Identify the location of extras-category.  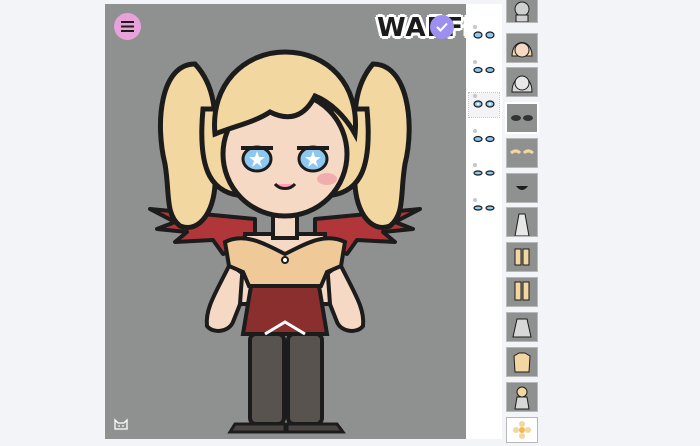
(522, 430).